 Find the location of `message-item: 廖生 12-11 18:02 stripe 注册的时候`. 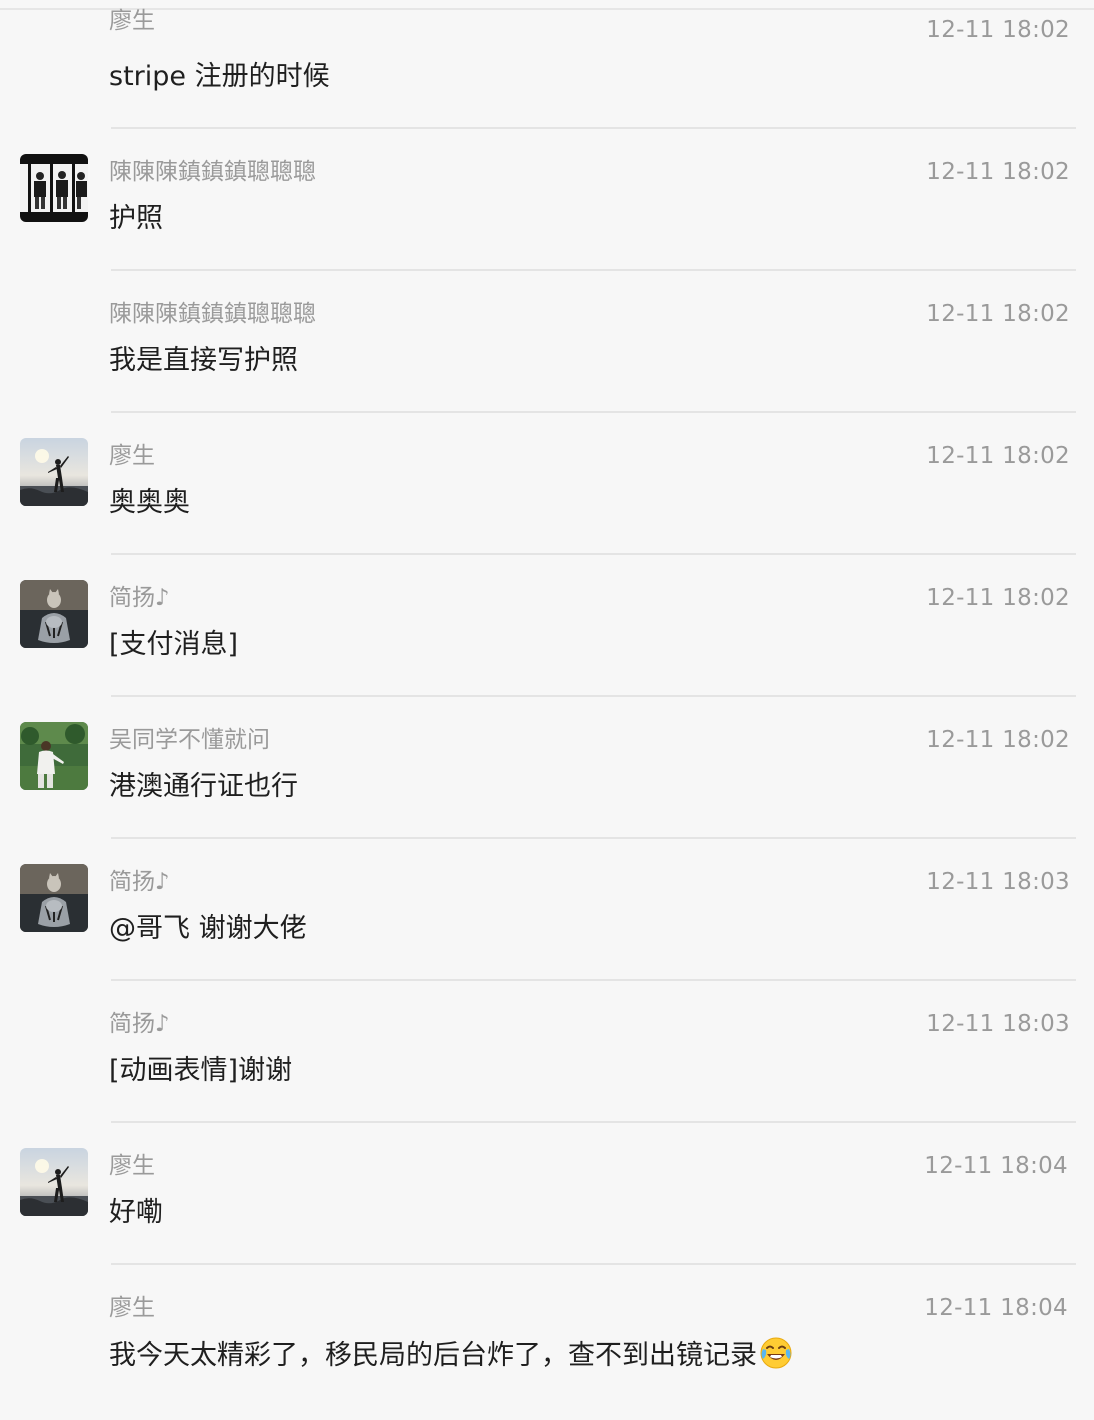

message-item: 廖生 12-11 18:02 stripe 注册的时候 is located at coordinates (547, 71).